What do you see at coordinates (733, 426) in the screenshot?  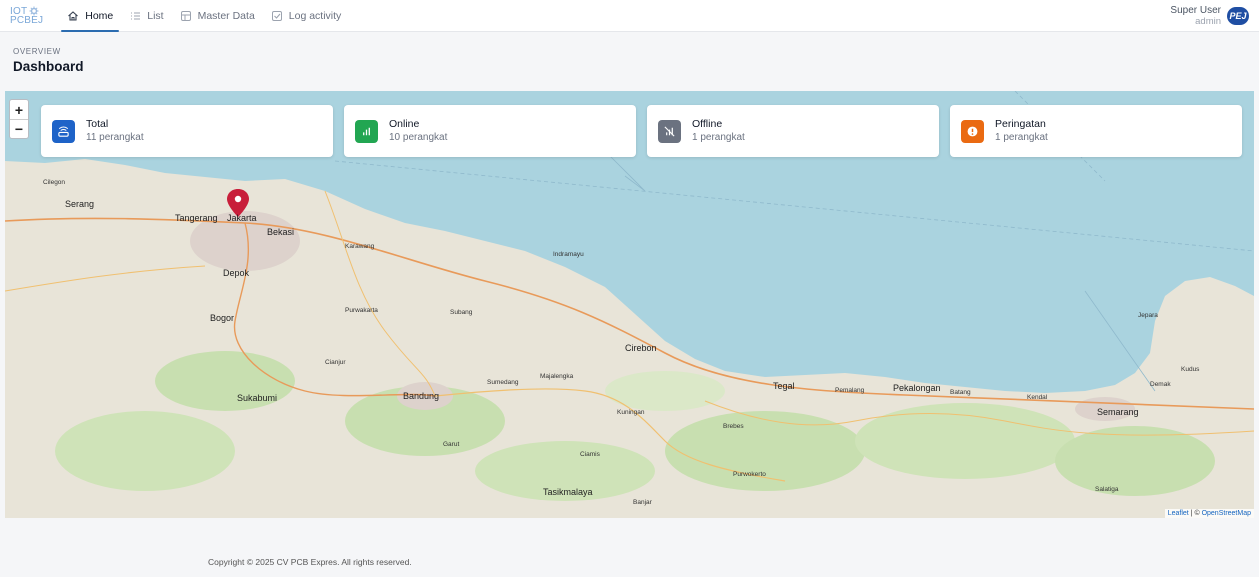 I see `map-label: Brebes` at bounding box center [733, 426].